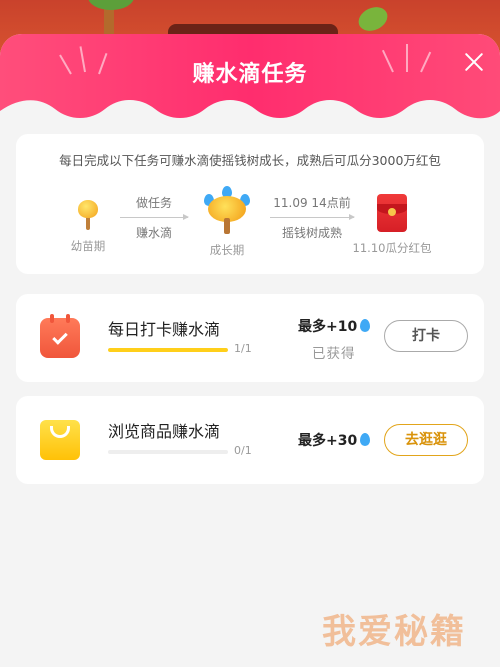 The image size is (500, 667). What do you see at coordinates (164, 431) in the screenshot?
I see `task-name: 浏览商品赚水滴` at bounding box center [164, 431].